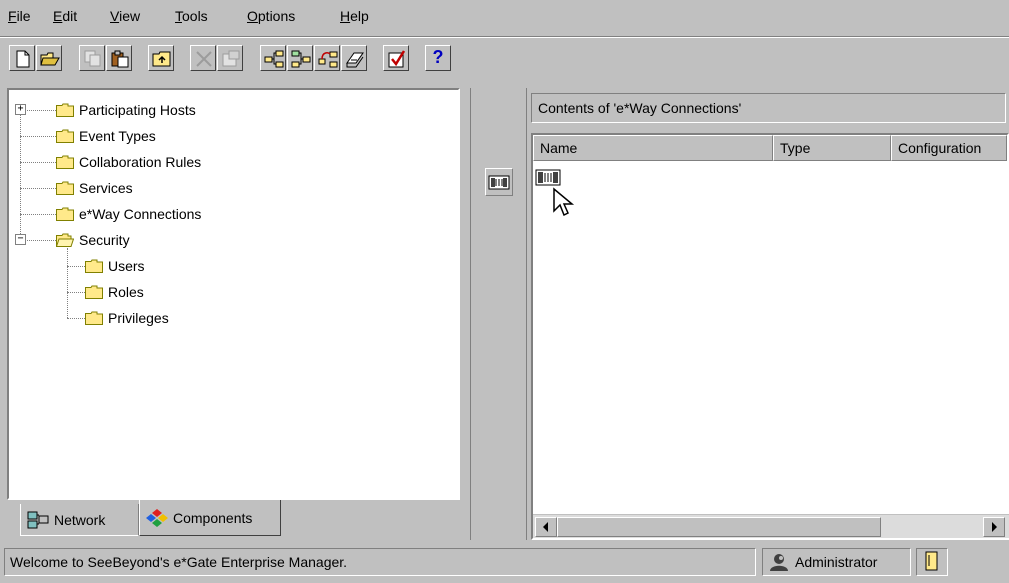  I want to click on collaboration-button, so click(327, 58).